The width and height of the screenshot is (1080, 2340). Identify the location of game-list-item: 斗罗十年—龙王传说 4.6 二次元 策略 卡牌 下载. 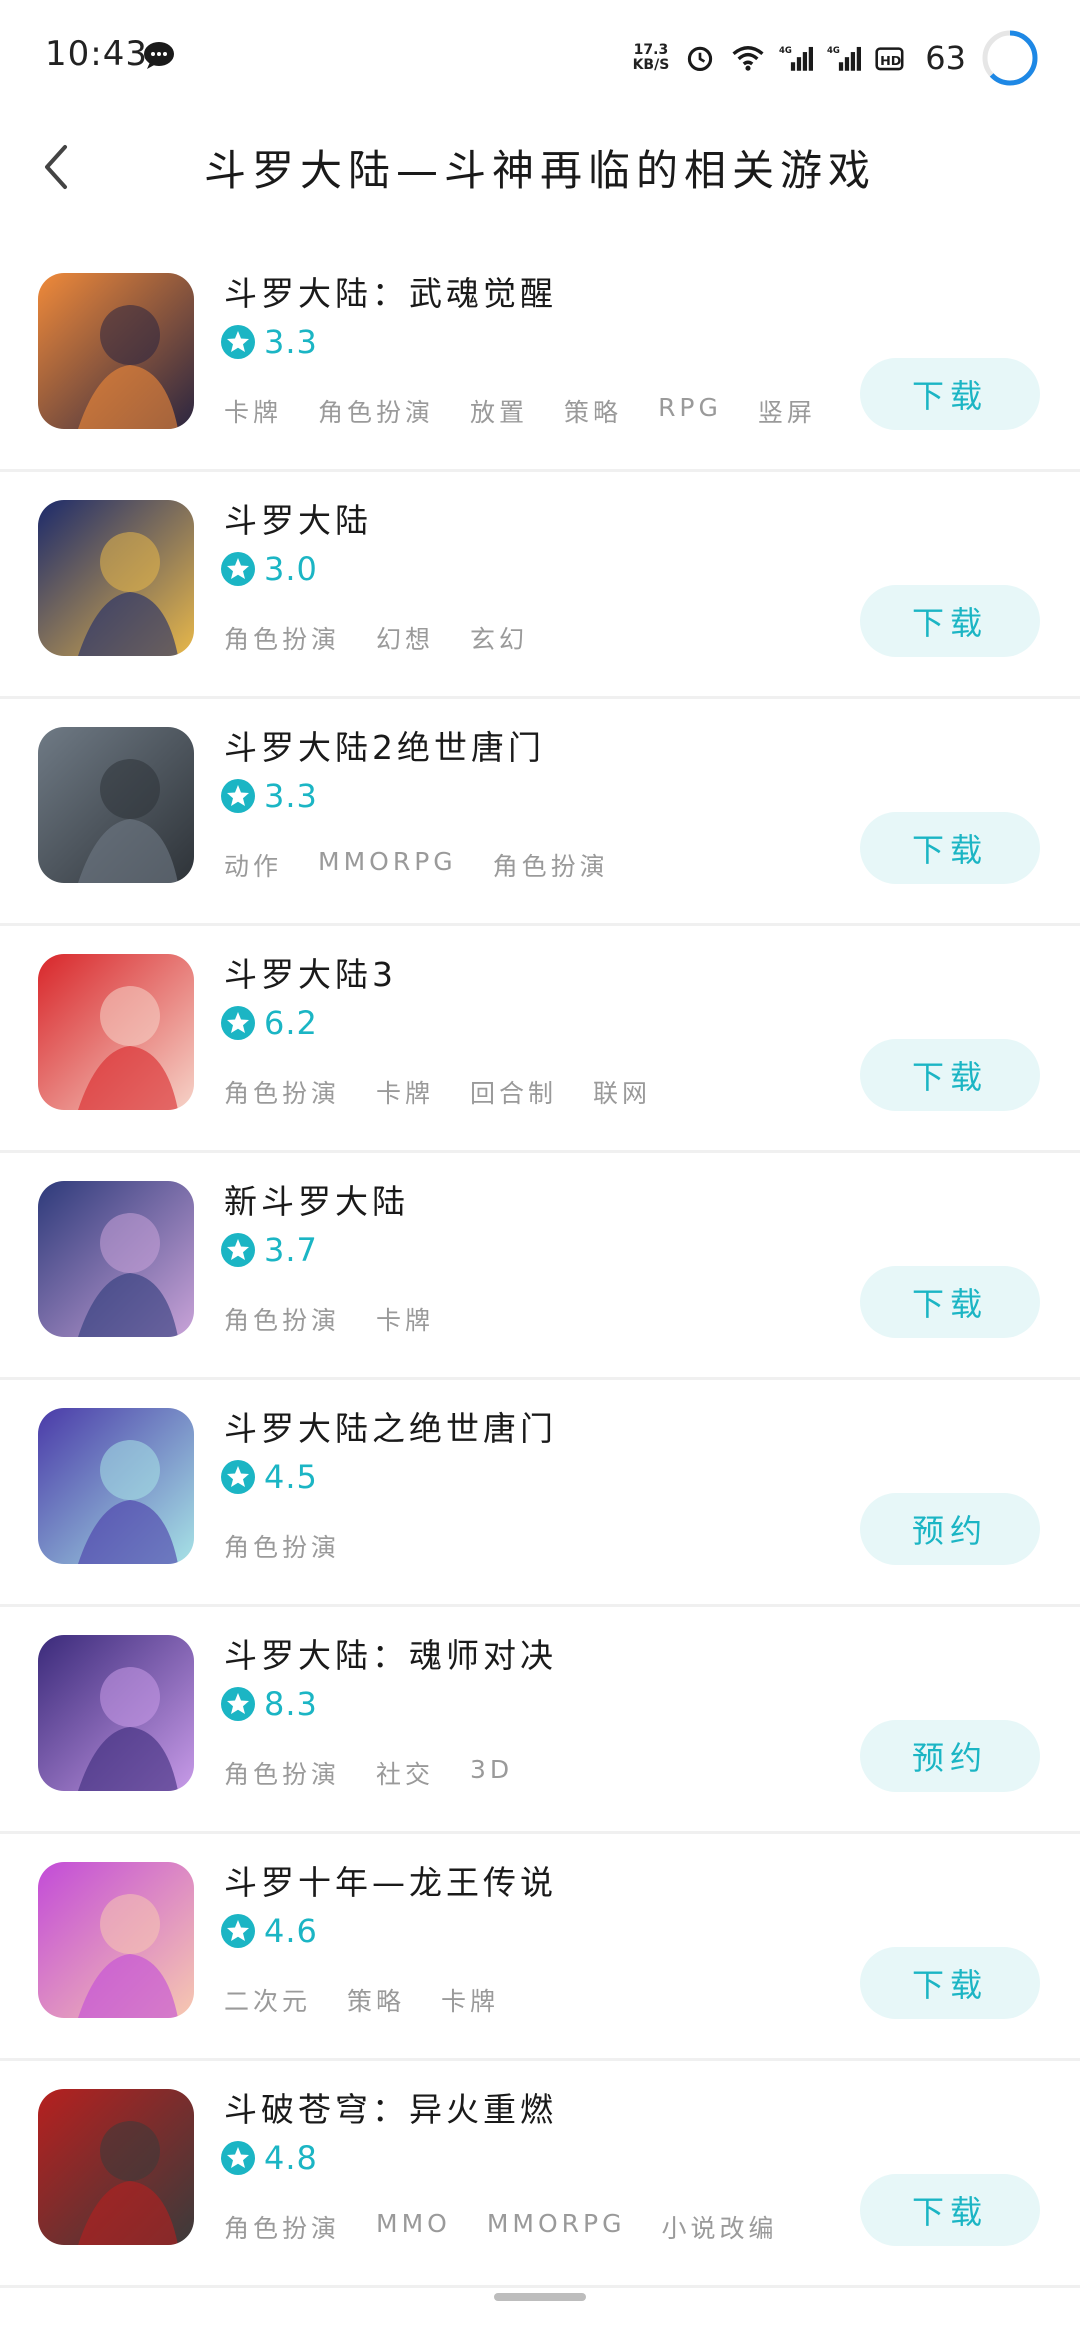
(540, 1947).